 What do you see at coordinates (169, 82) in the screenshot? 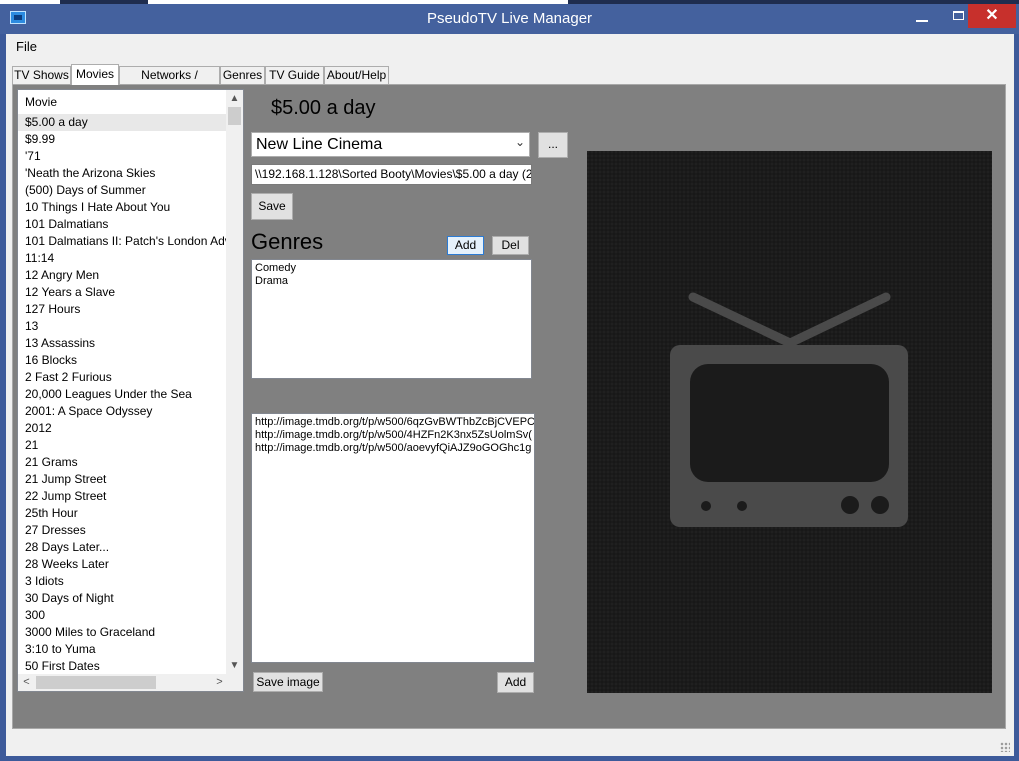
I see `tab-networks-studios: Networks / Studios` at bounding box center [169, 82].